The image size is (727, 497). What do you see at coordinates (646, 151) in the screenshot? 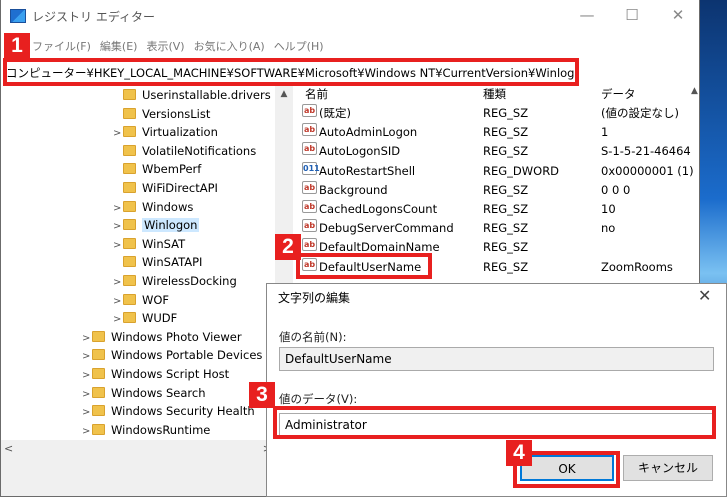
I see `value-data: S-1-5-21-46464` at bounding box center [646, 151].